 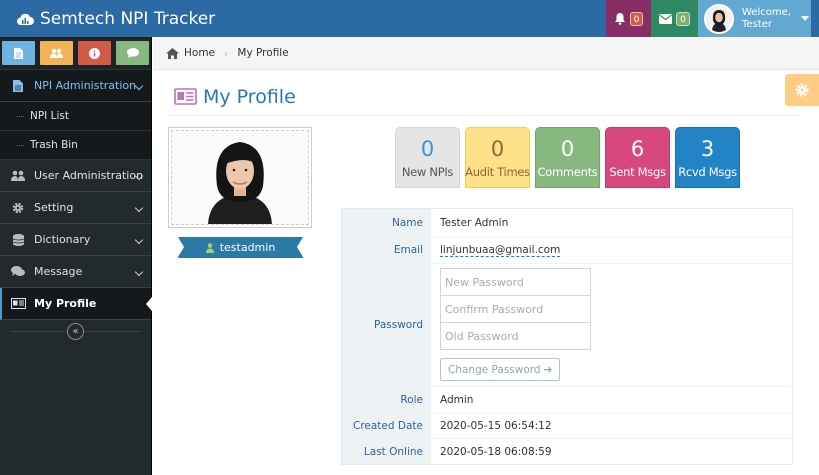 I want to click on profile-photo, so click(x=240, y=177).